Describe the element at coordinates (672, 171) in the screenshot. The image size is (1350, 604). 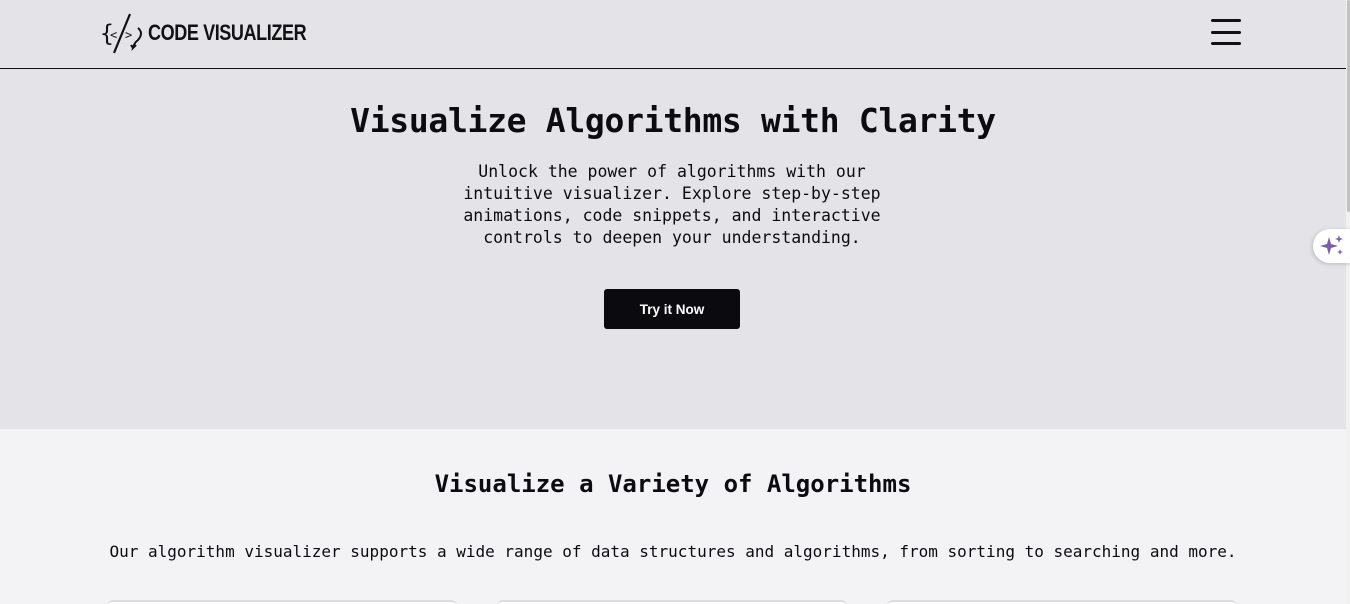
I see `hero-subtitle-line: Unlock the power of algorithms with our` at that location.